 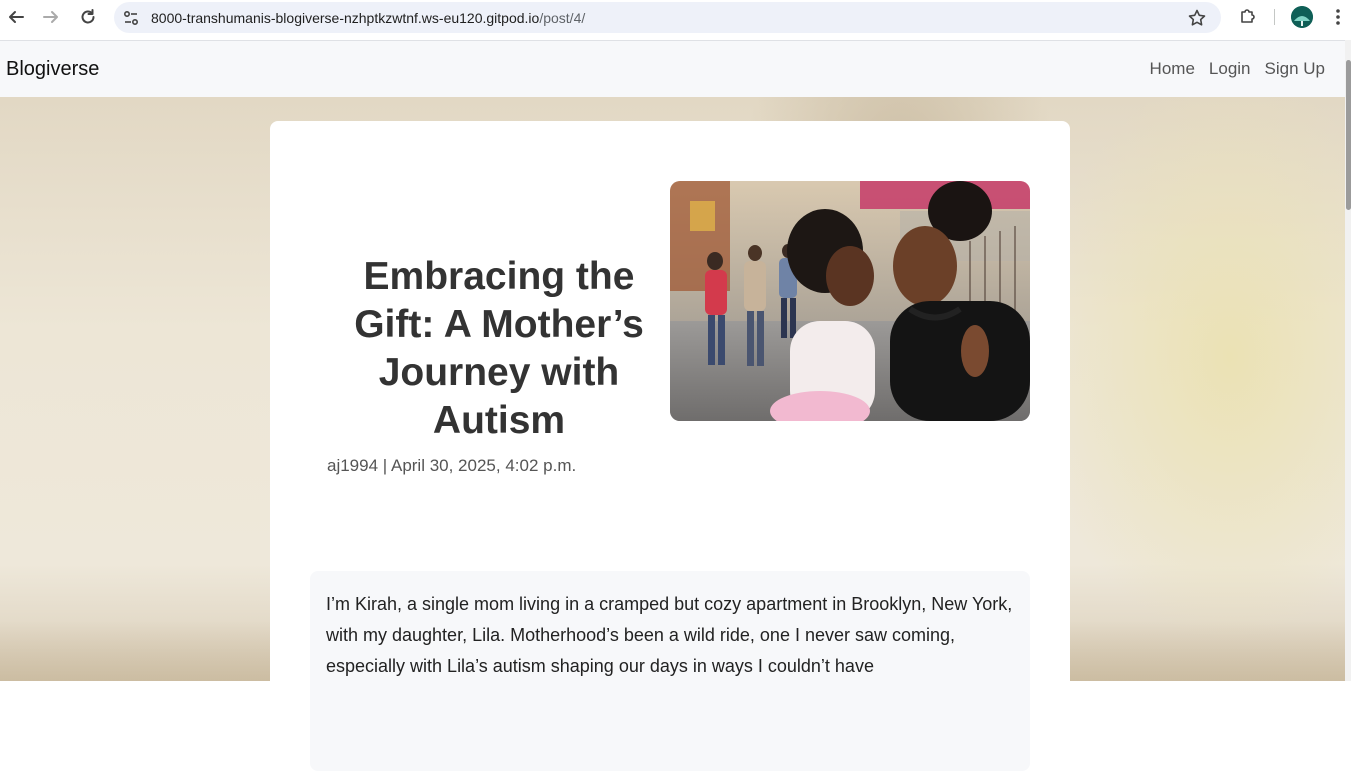 I want to click on star-icon, so click(x=1197, y=18).